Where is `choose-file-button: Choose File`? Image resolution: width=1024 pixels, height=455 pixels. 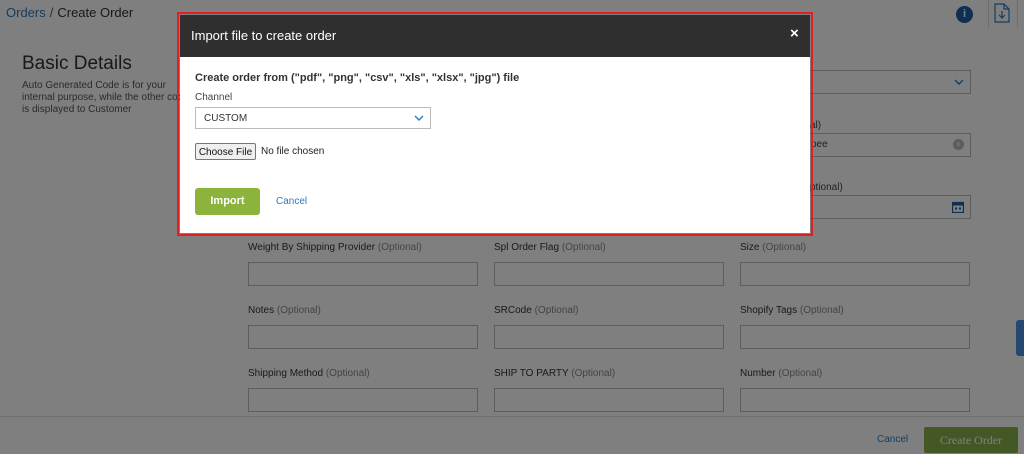
choose-file-button: Choose File is located at coordinates (225, 151).